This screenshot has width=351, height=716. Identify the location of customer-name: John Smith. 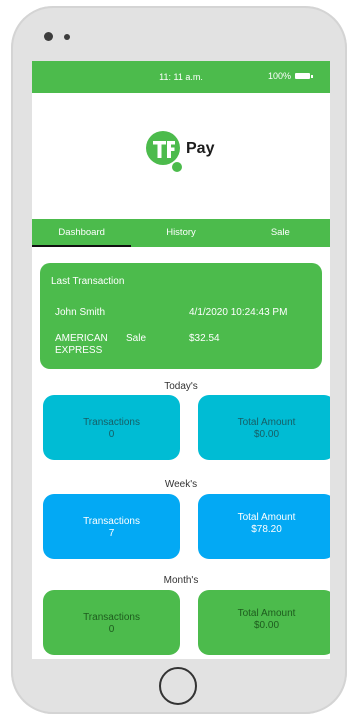
(80, 312).